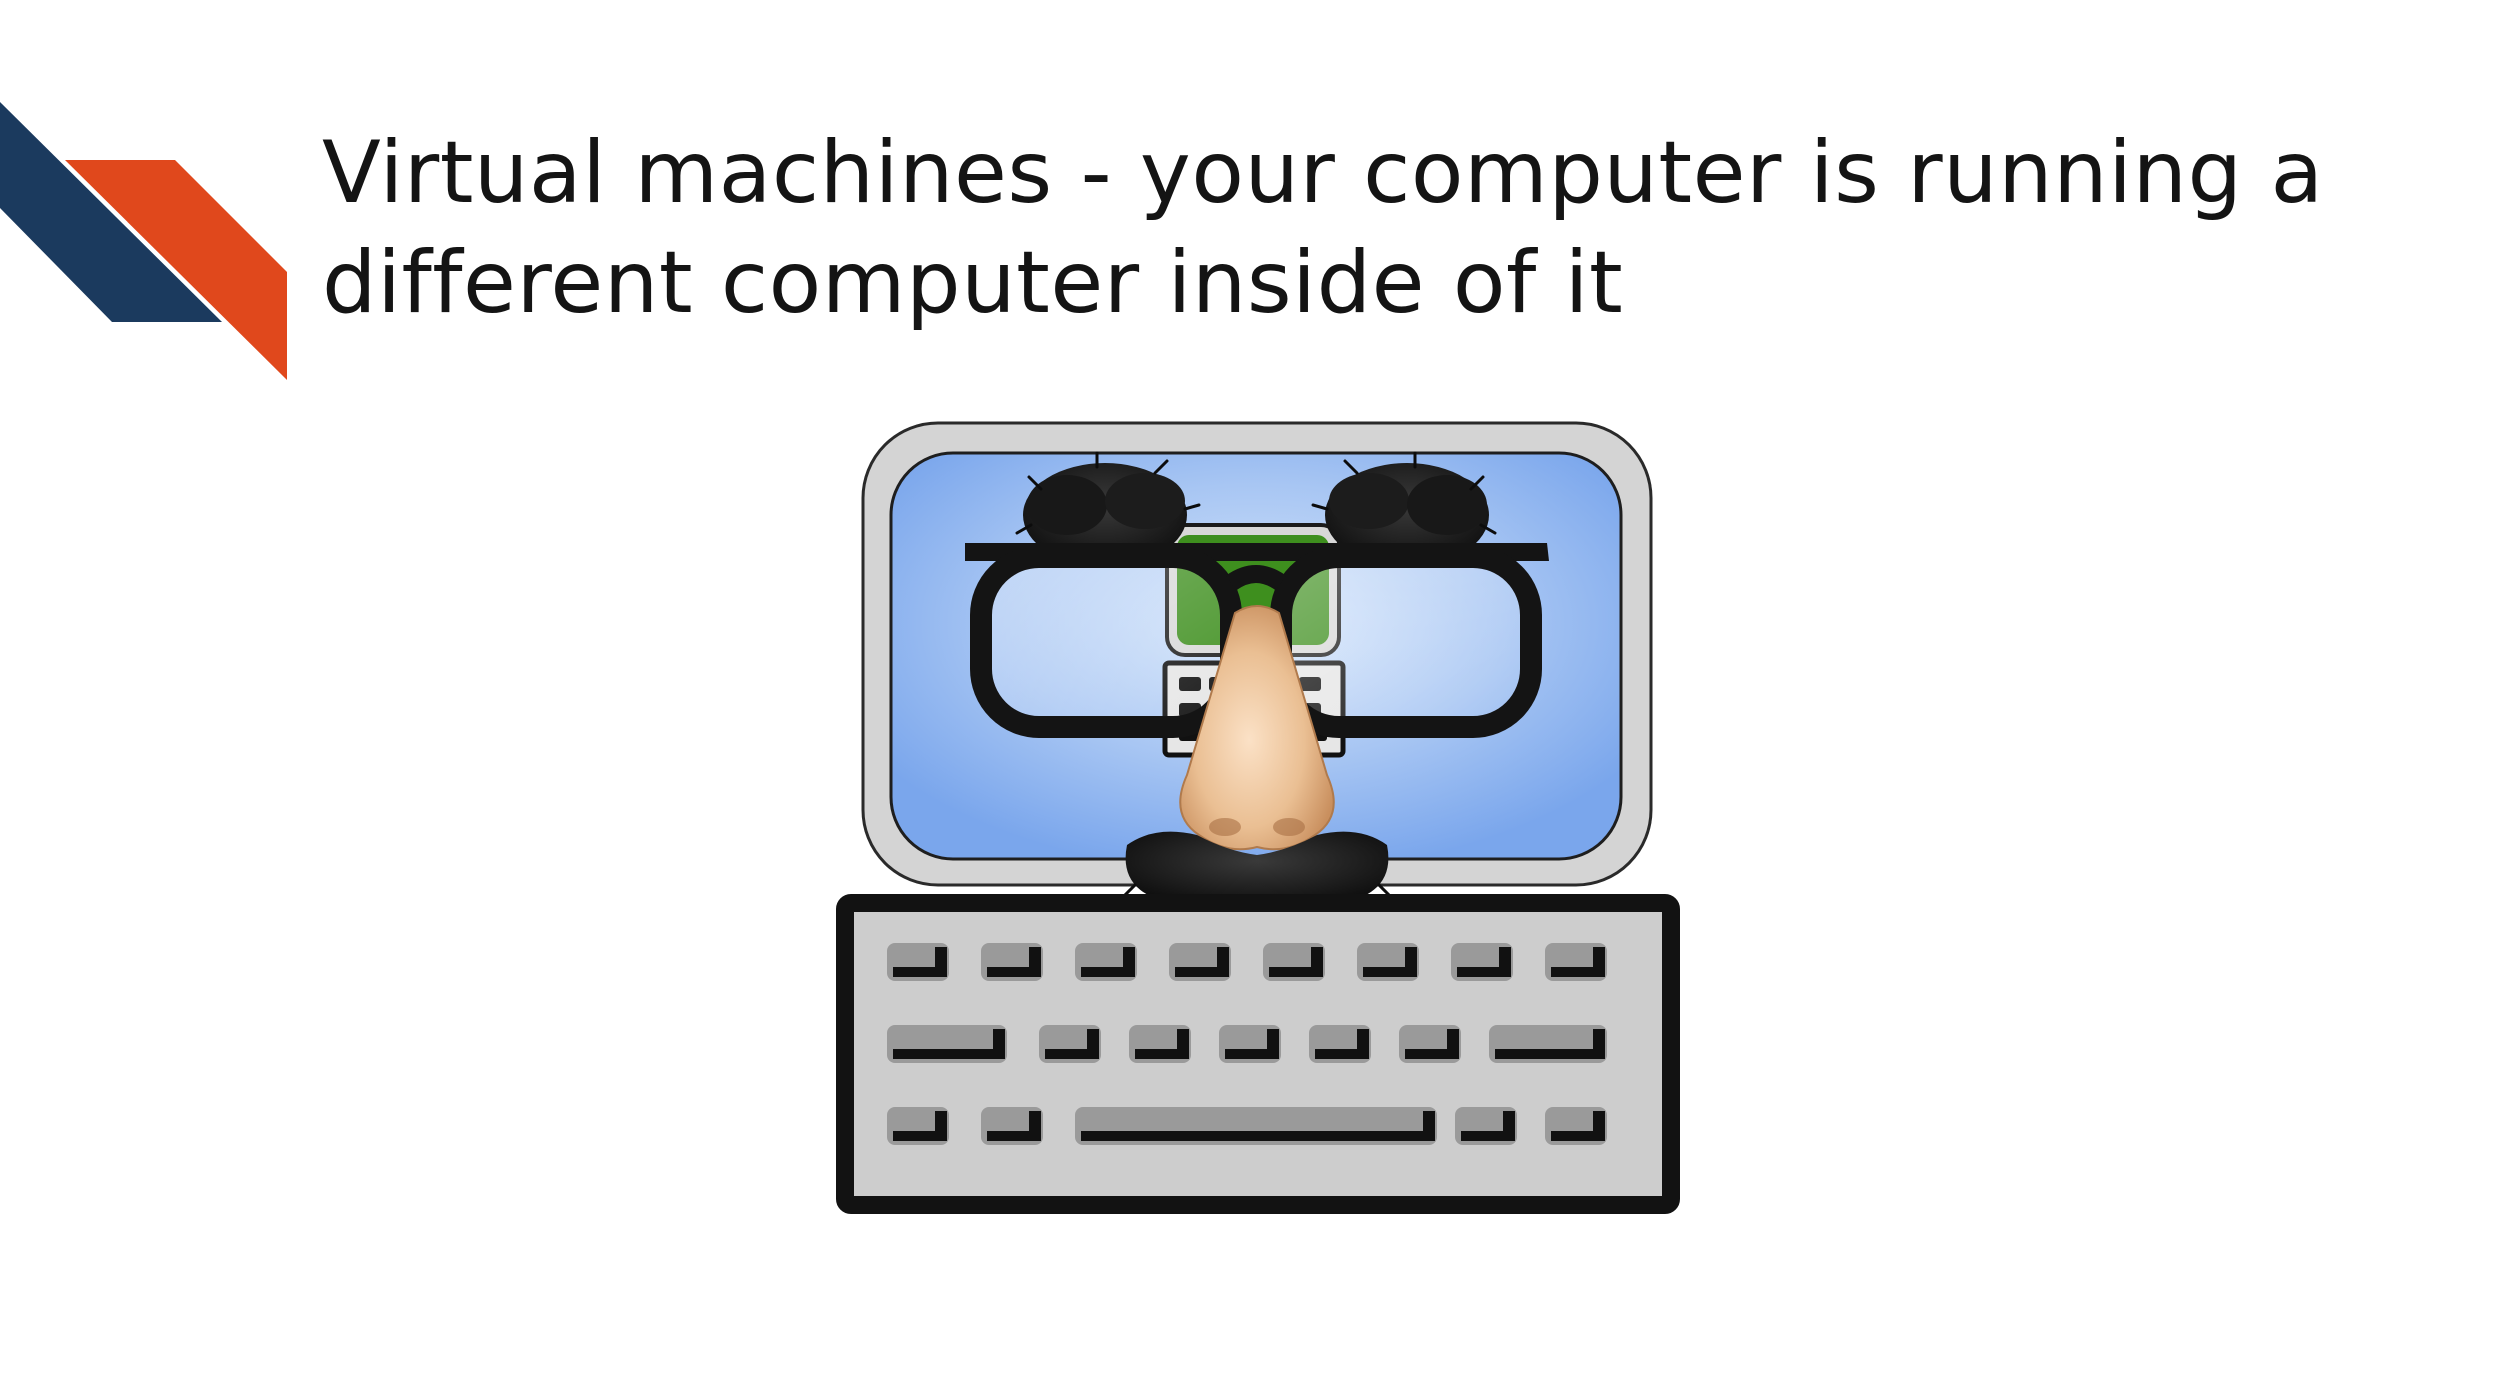  Describe the element at coordinates (1256, 1126) in the screenshot. I see `spacebar` at that location.